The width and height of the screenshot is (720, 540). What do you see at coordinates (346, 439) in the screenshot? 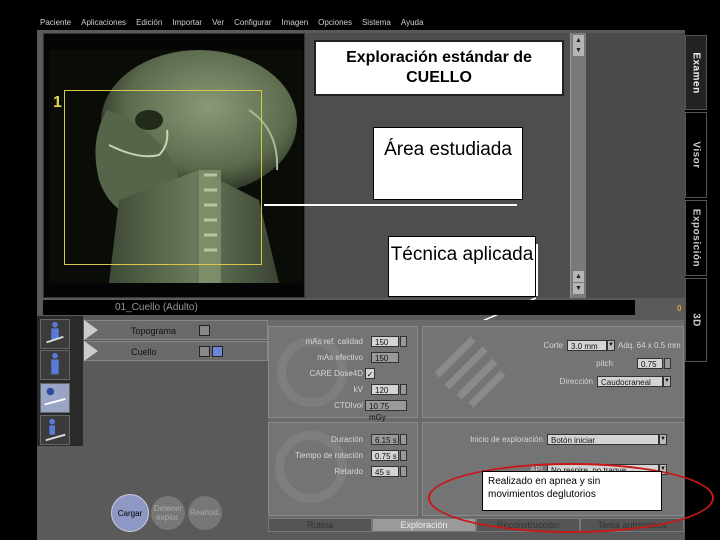
I see `duration-label: Duración` at bounding box center [346, 439].